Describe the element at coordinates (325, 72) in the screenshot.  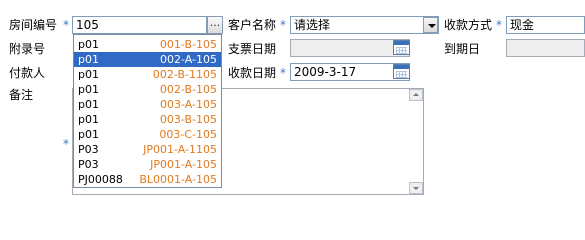
I see `receive-date-value: 2009-3-17` at that location.